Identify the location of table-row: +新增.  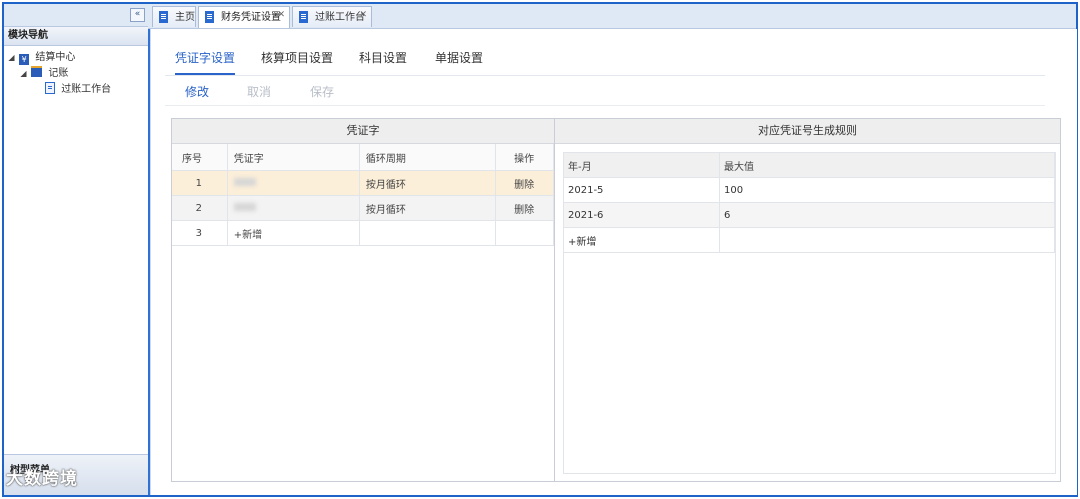
(809, 240).